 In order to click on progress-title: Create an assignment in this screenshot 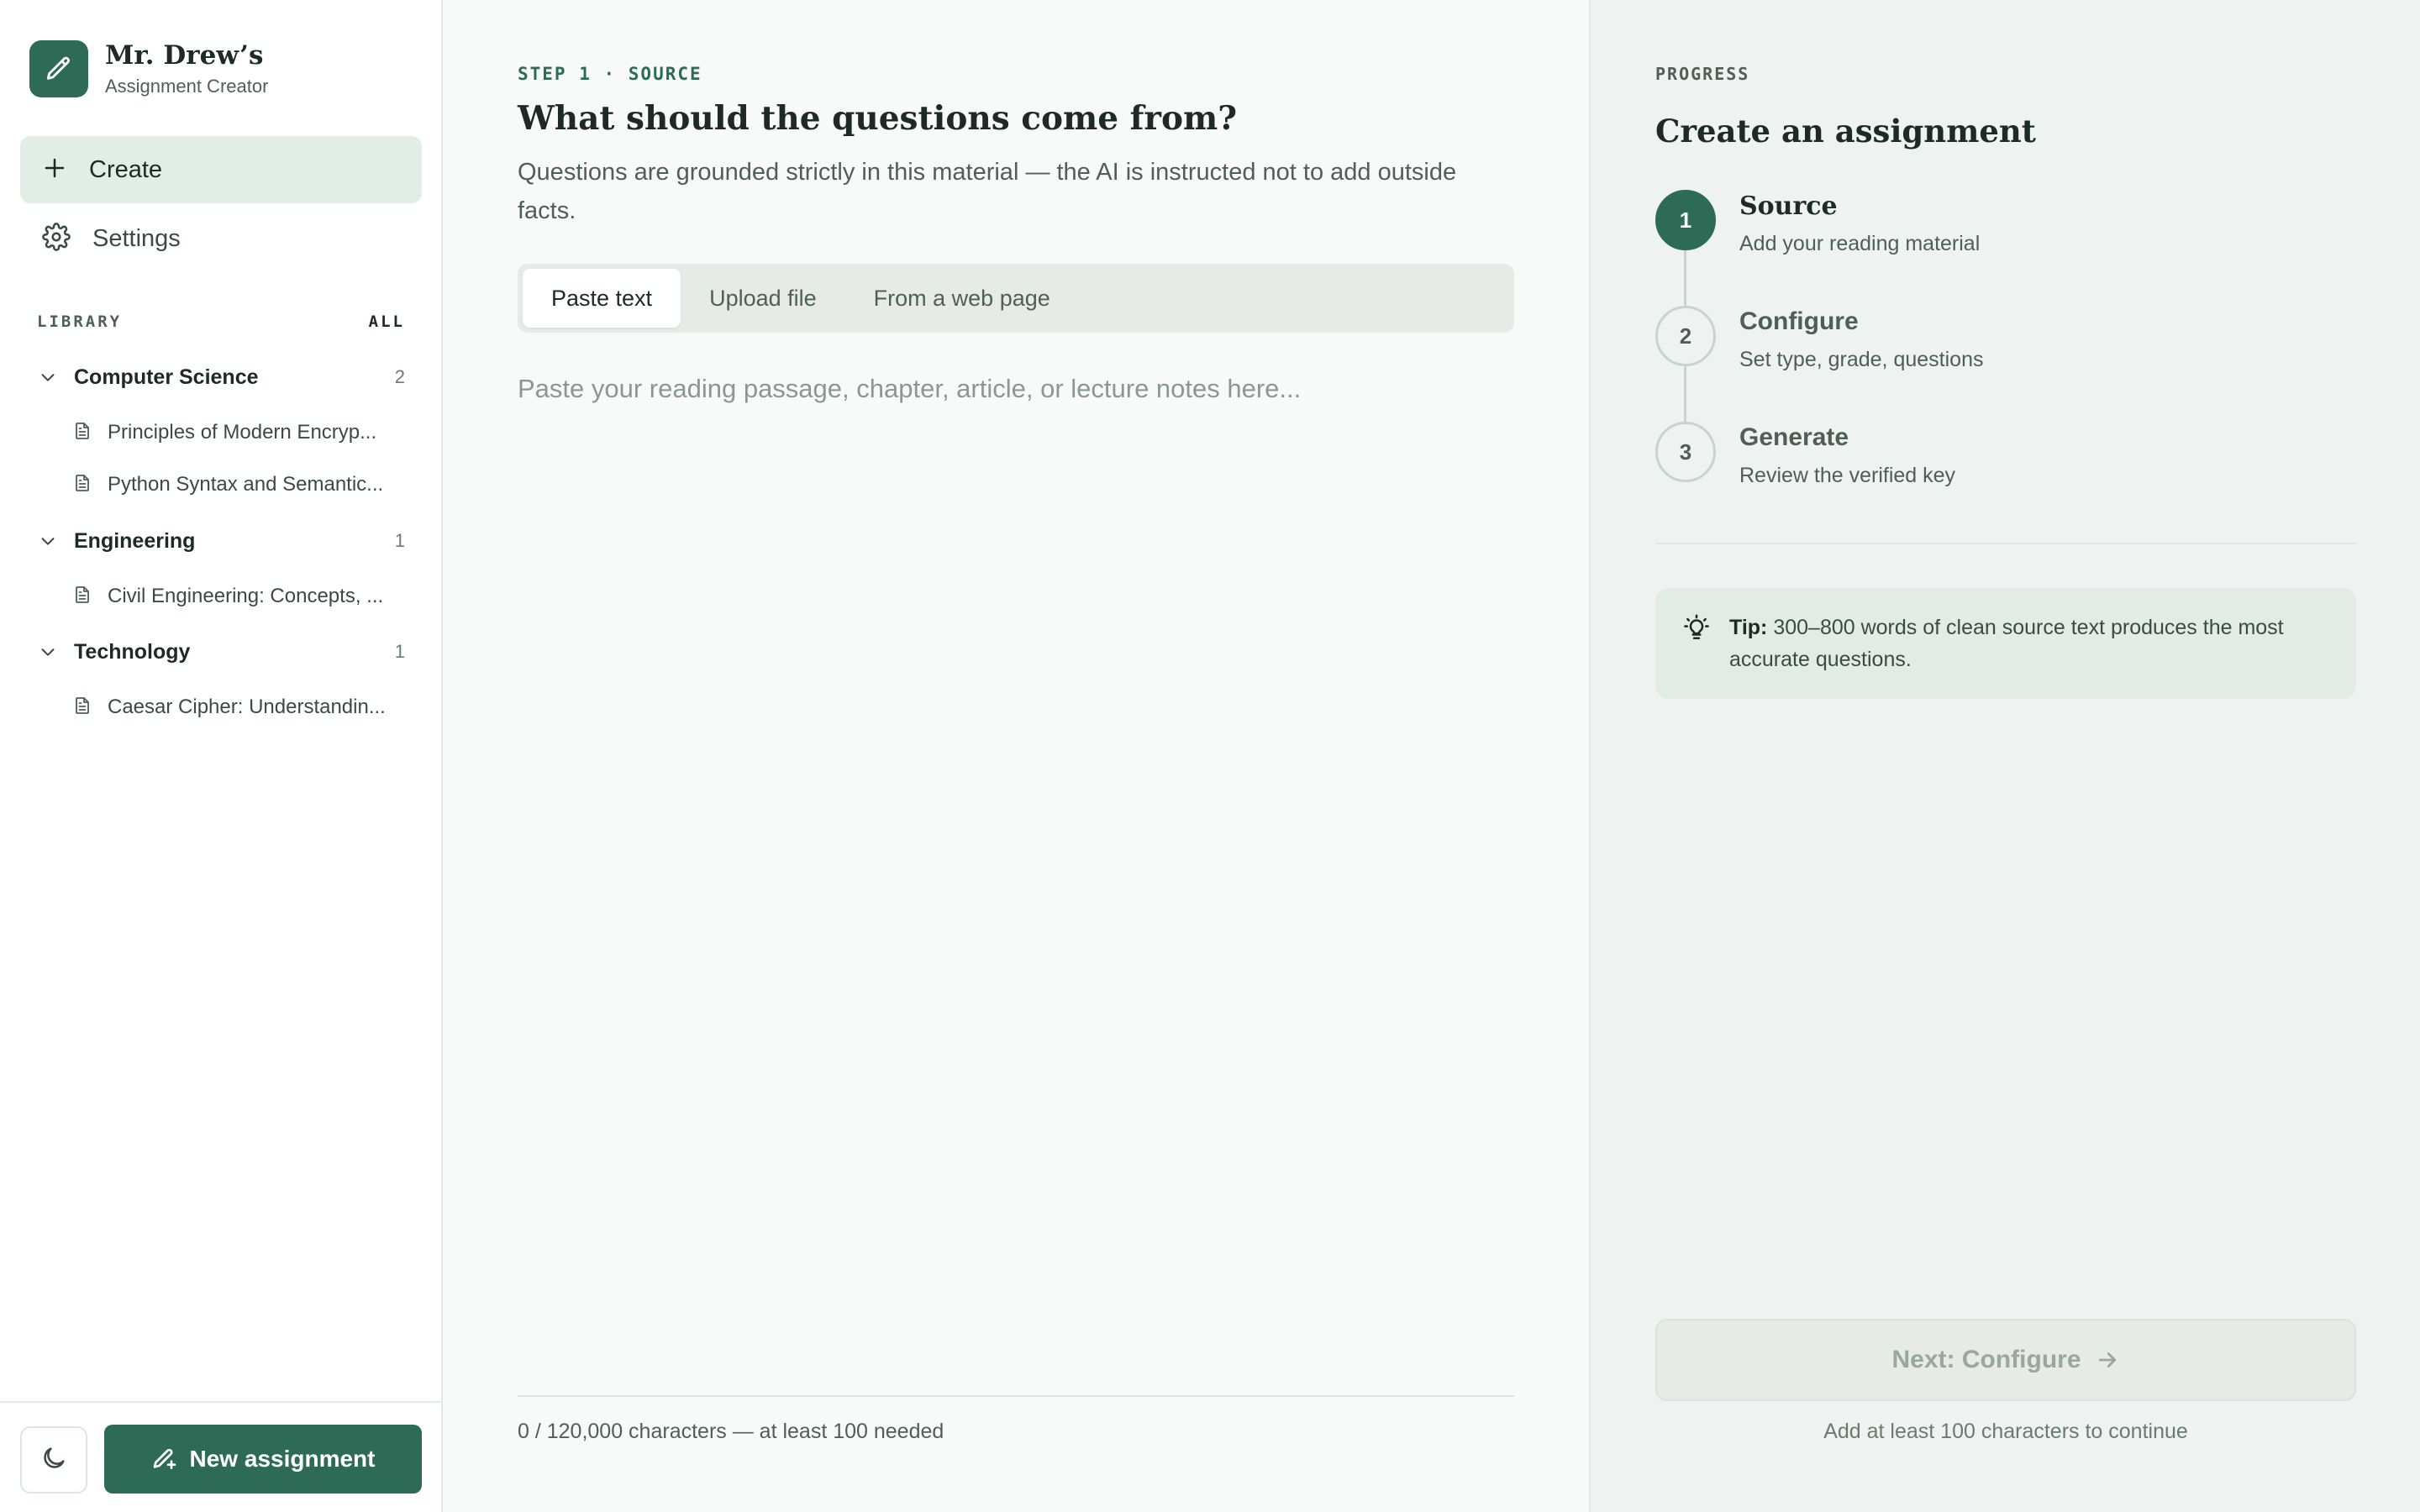, I will do `click(1846, 131)`.